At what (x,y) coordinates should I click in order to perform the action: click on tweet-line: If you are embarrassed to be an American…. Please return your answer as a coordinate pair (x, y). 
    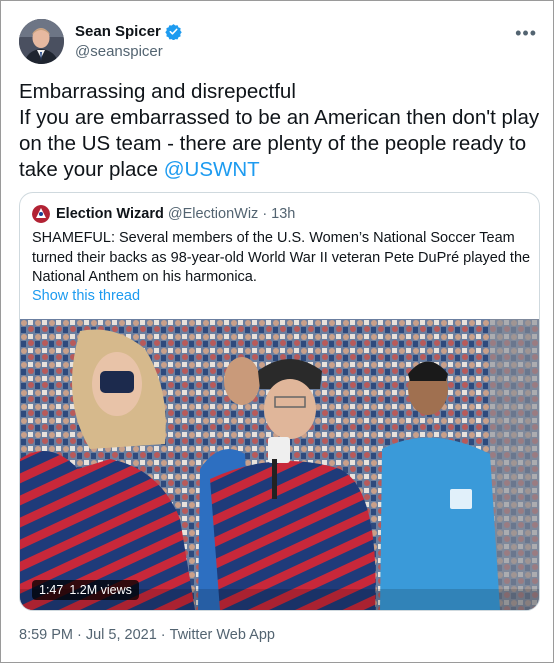
    Looking at the image, I should click on (279, 117).